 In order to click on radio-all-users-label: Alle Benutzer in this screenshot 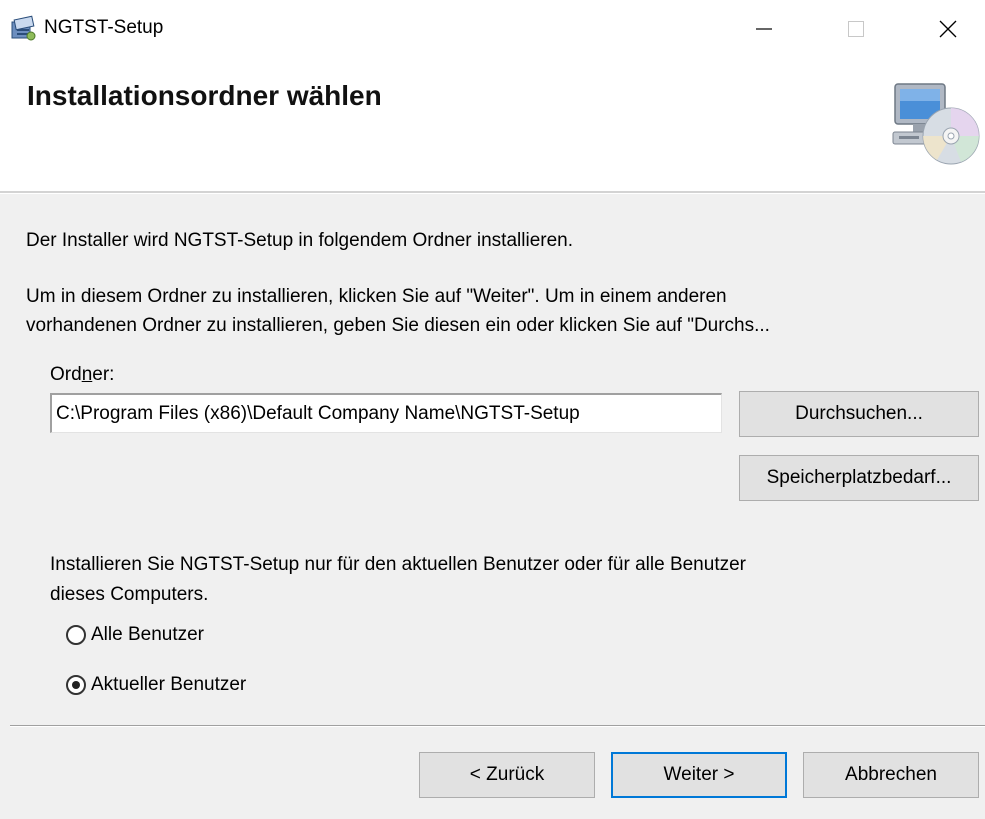, I will do `click(148, 634)`.